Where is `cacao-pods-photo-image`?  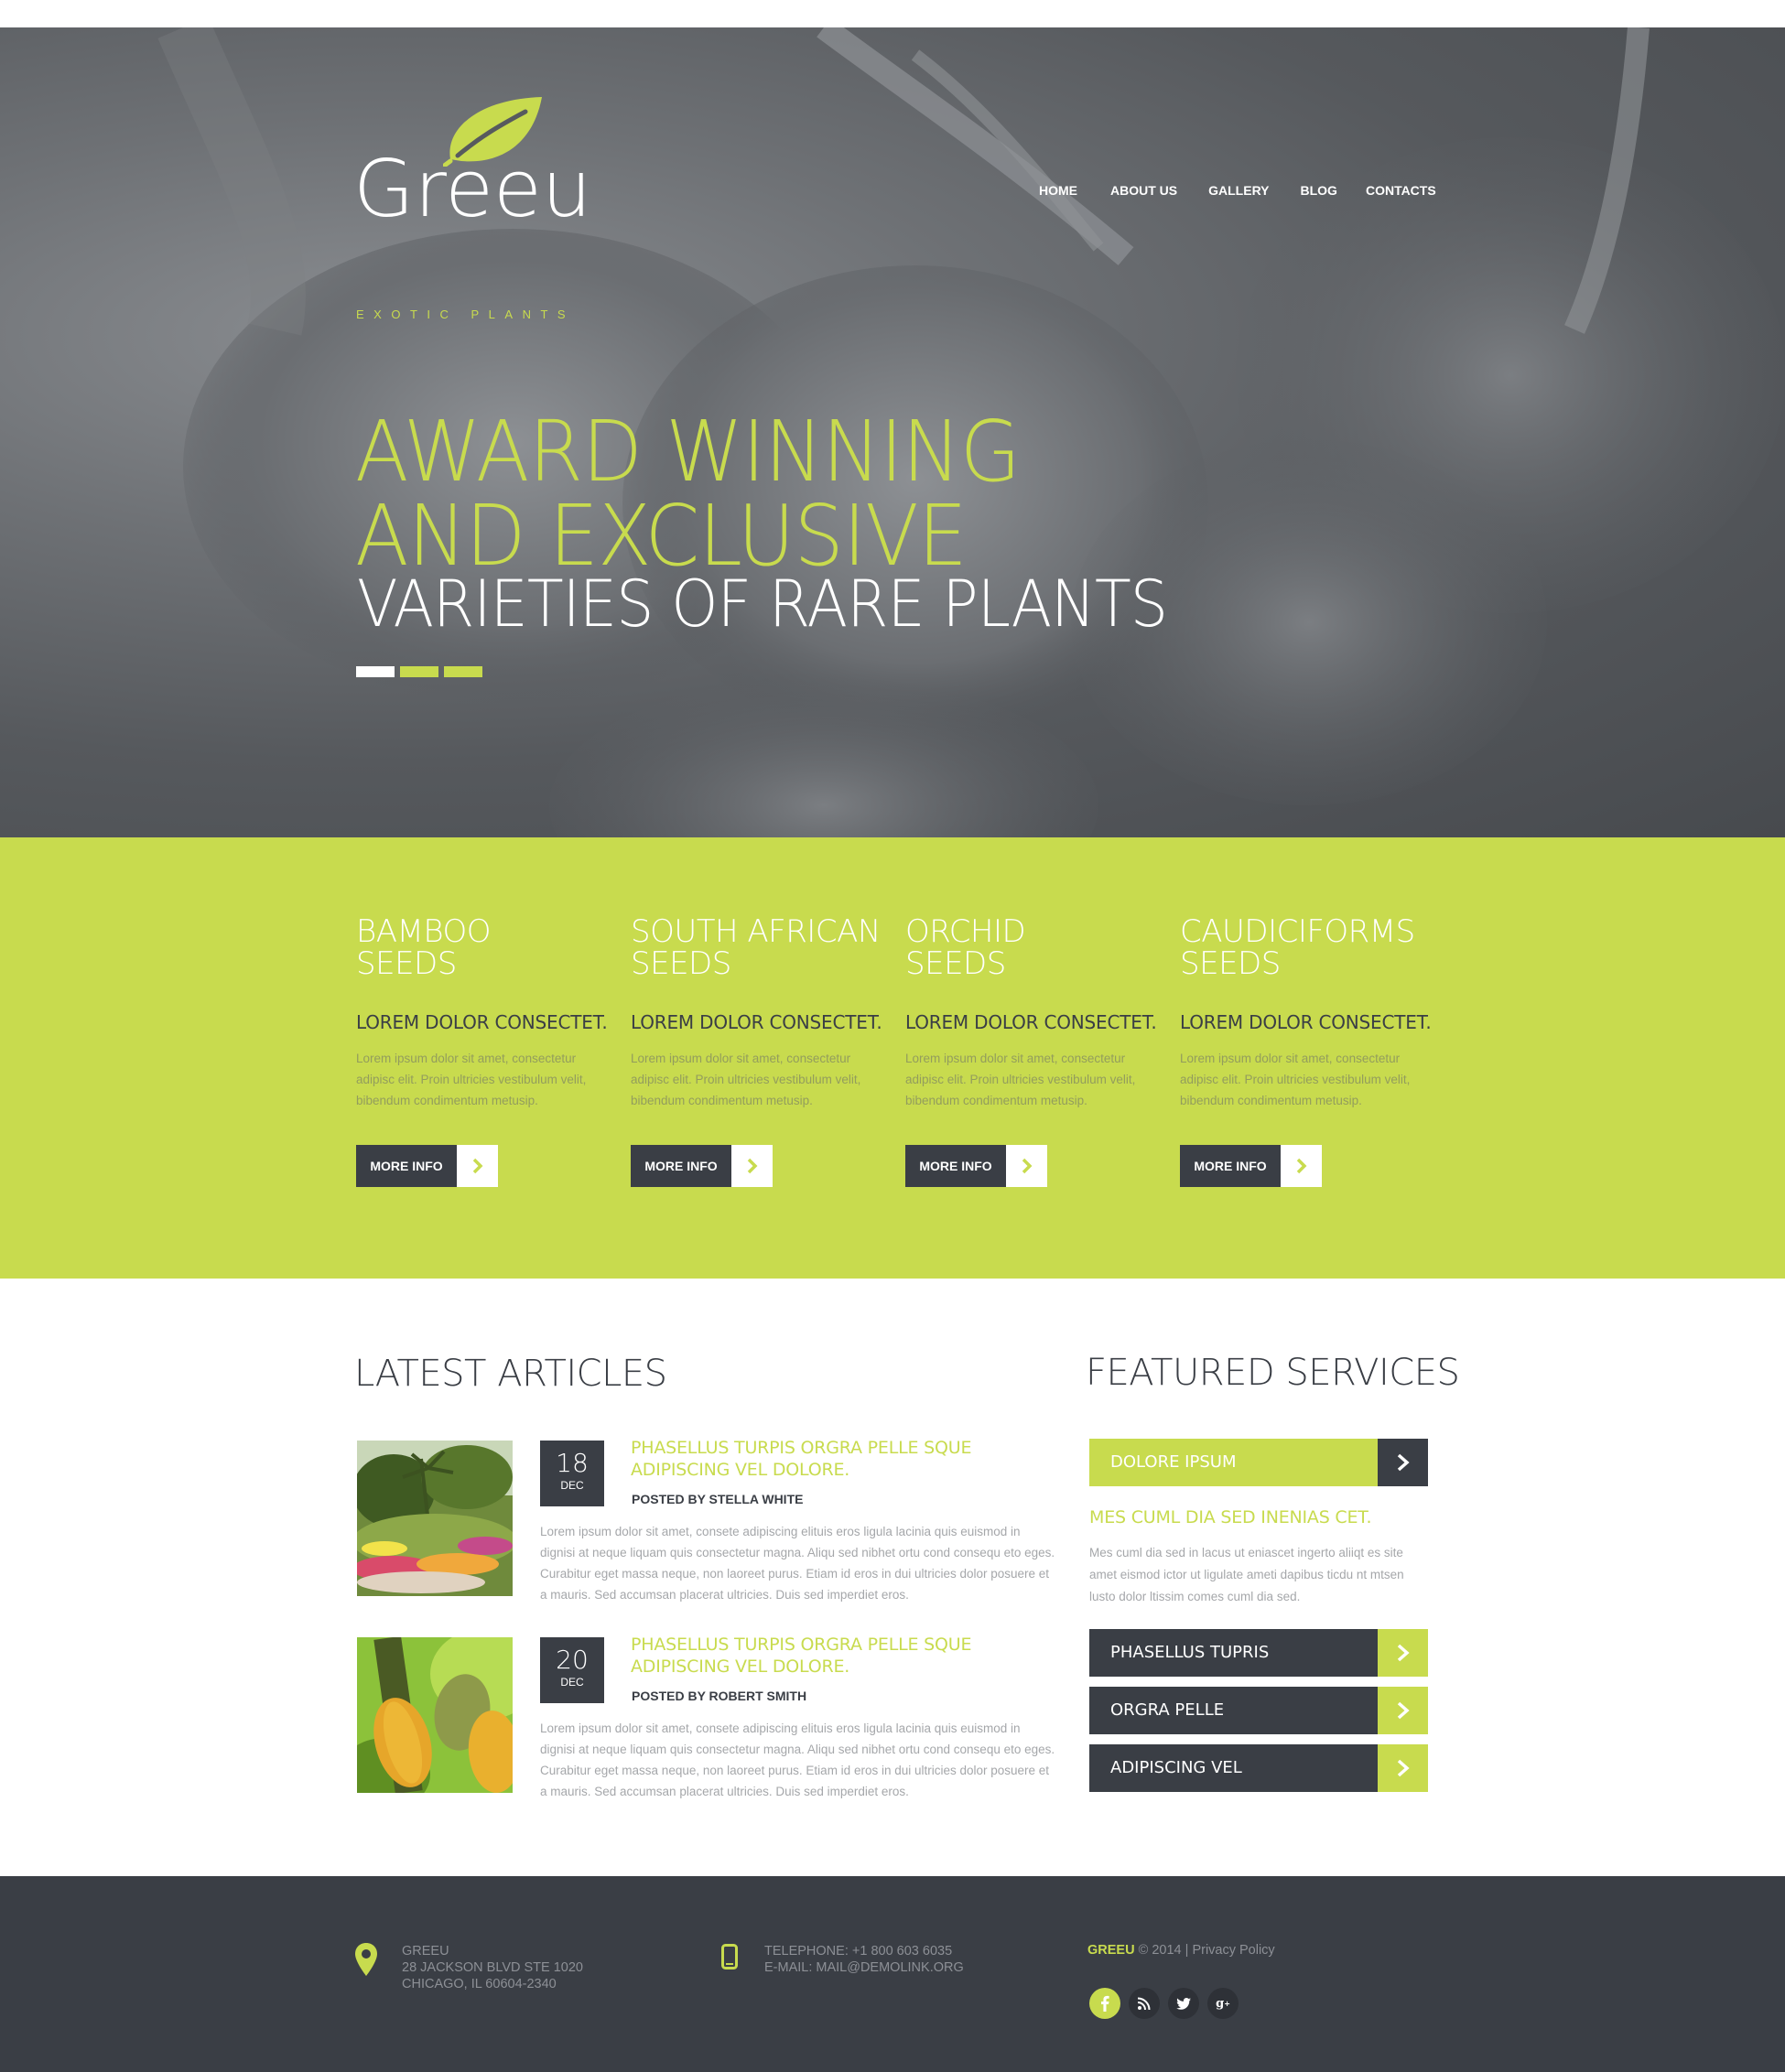
cacao-pods-photo-image is located at coordinates (435, 1715).